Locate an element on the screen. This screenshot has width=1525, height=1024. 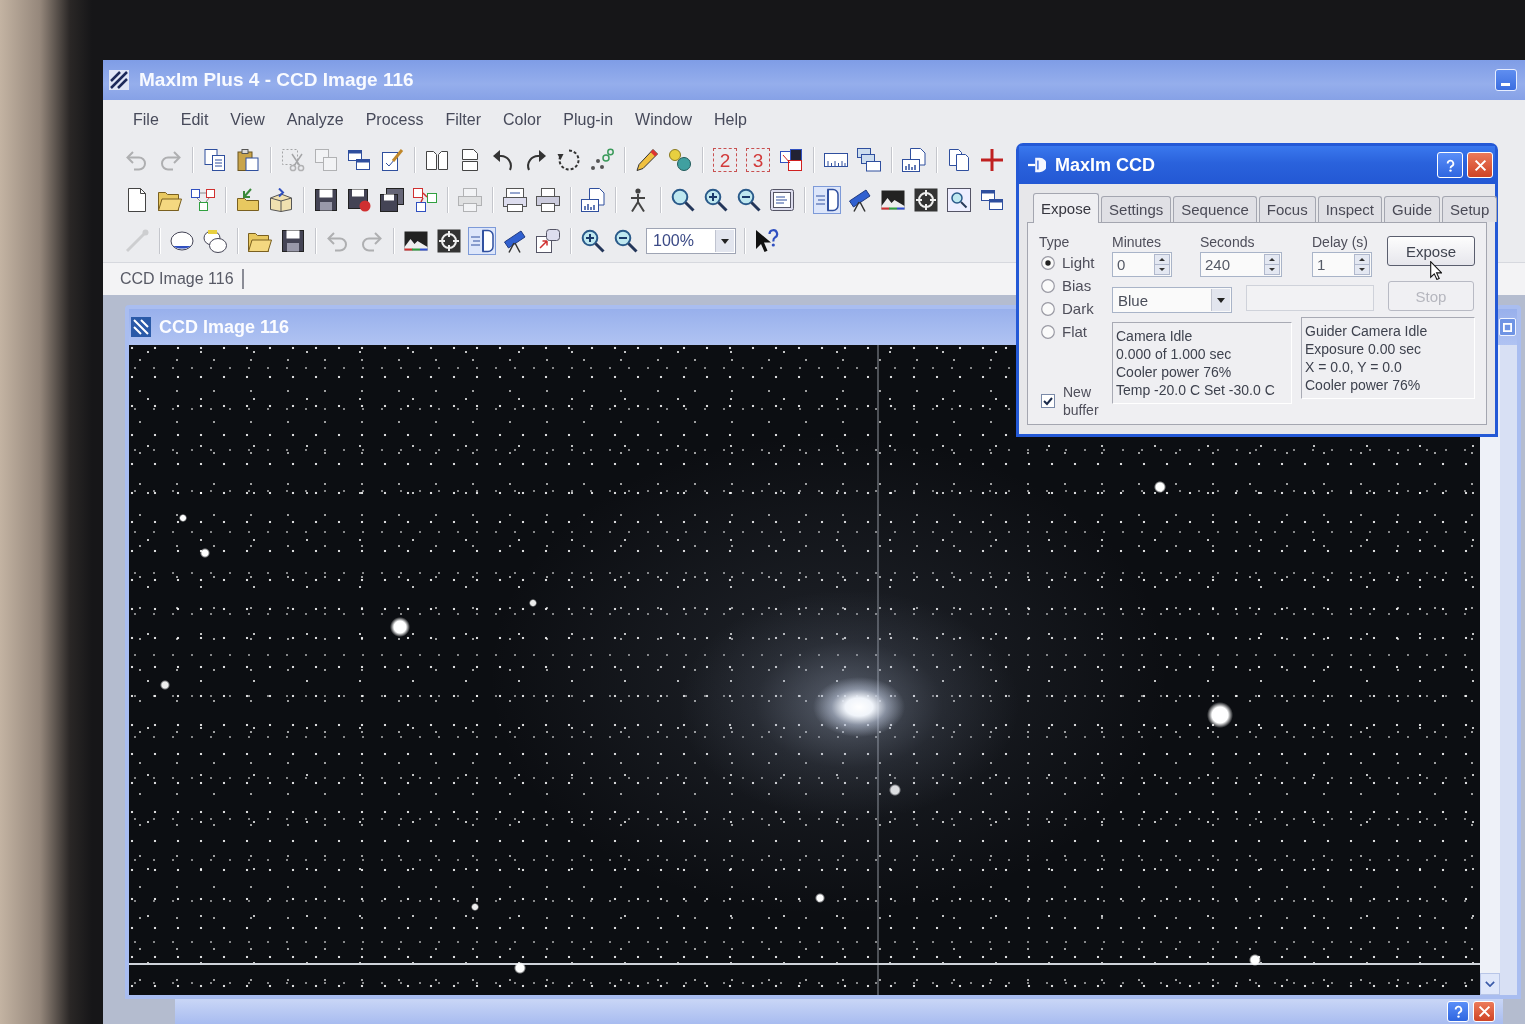
dialog-tab: Setup is located at coordinates (1470, 209).